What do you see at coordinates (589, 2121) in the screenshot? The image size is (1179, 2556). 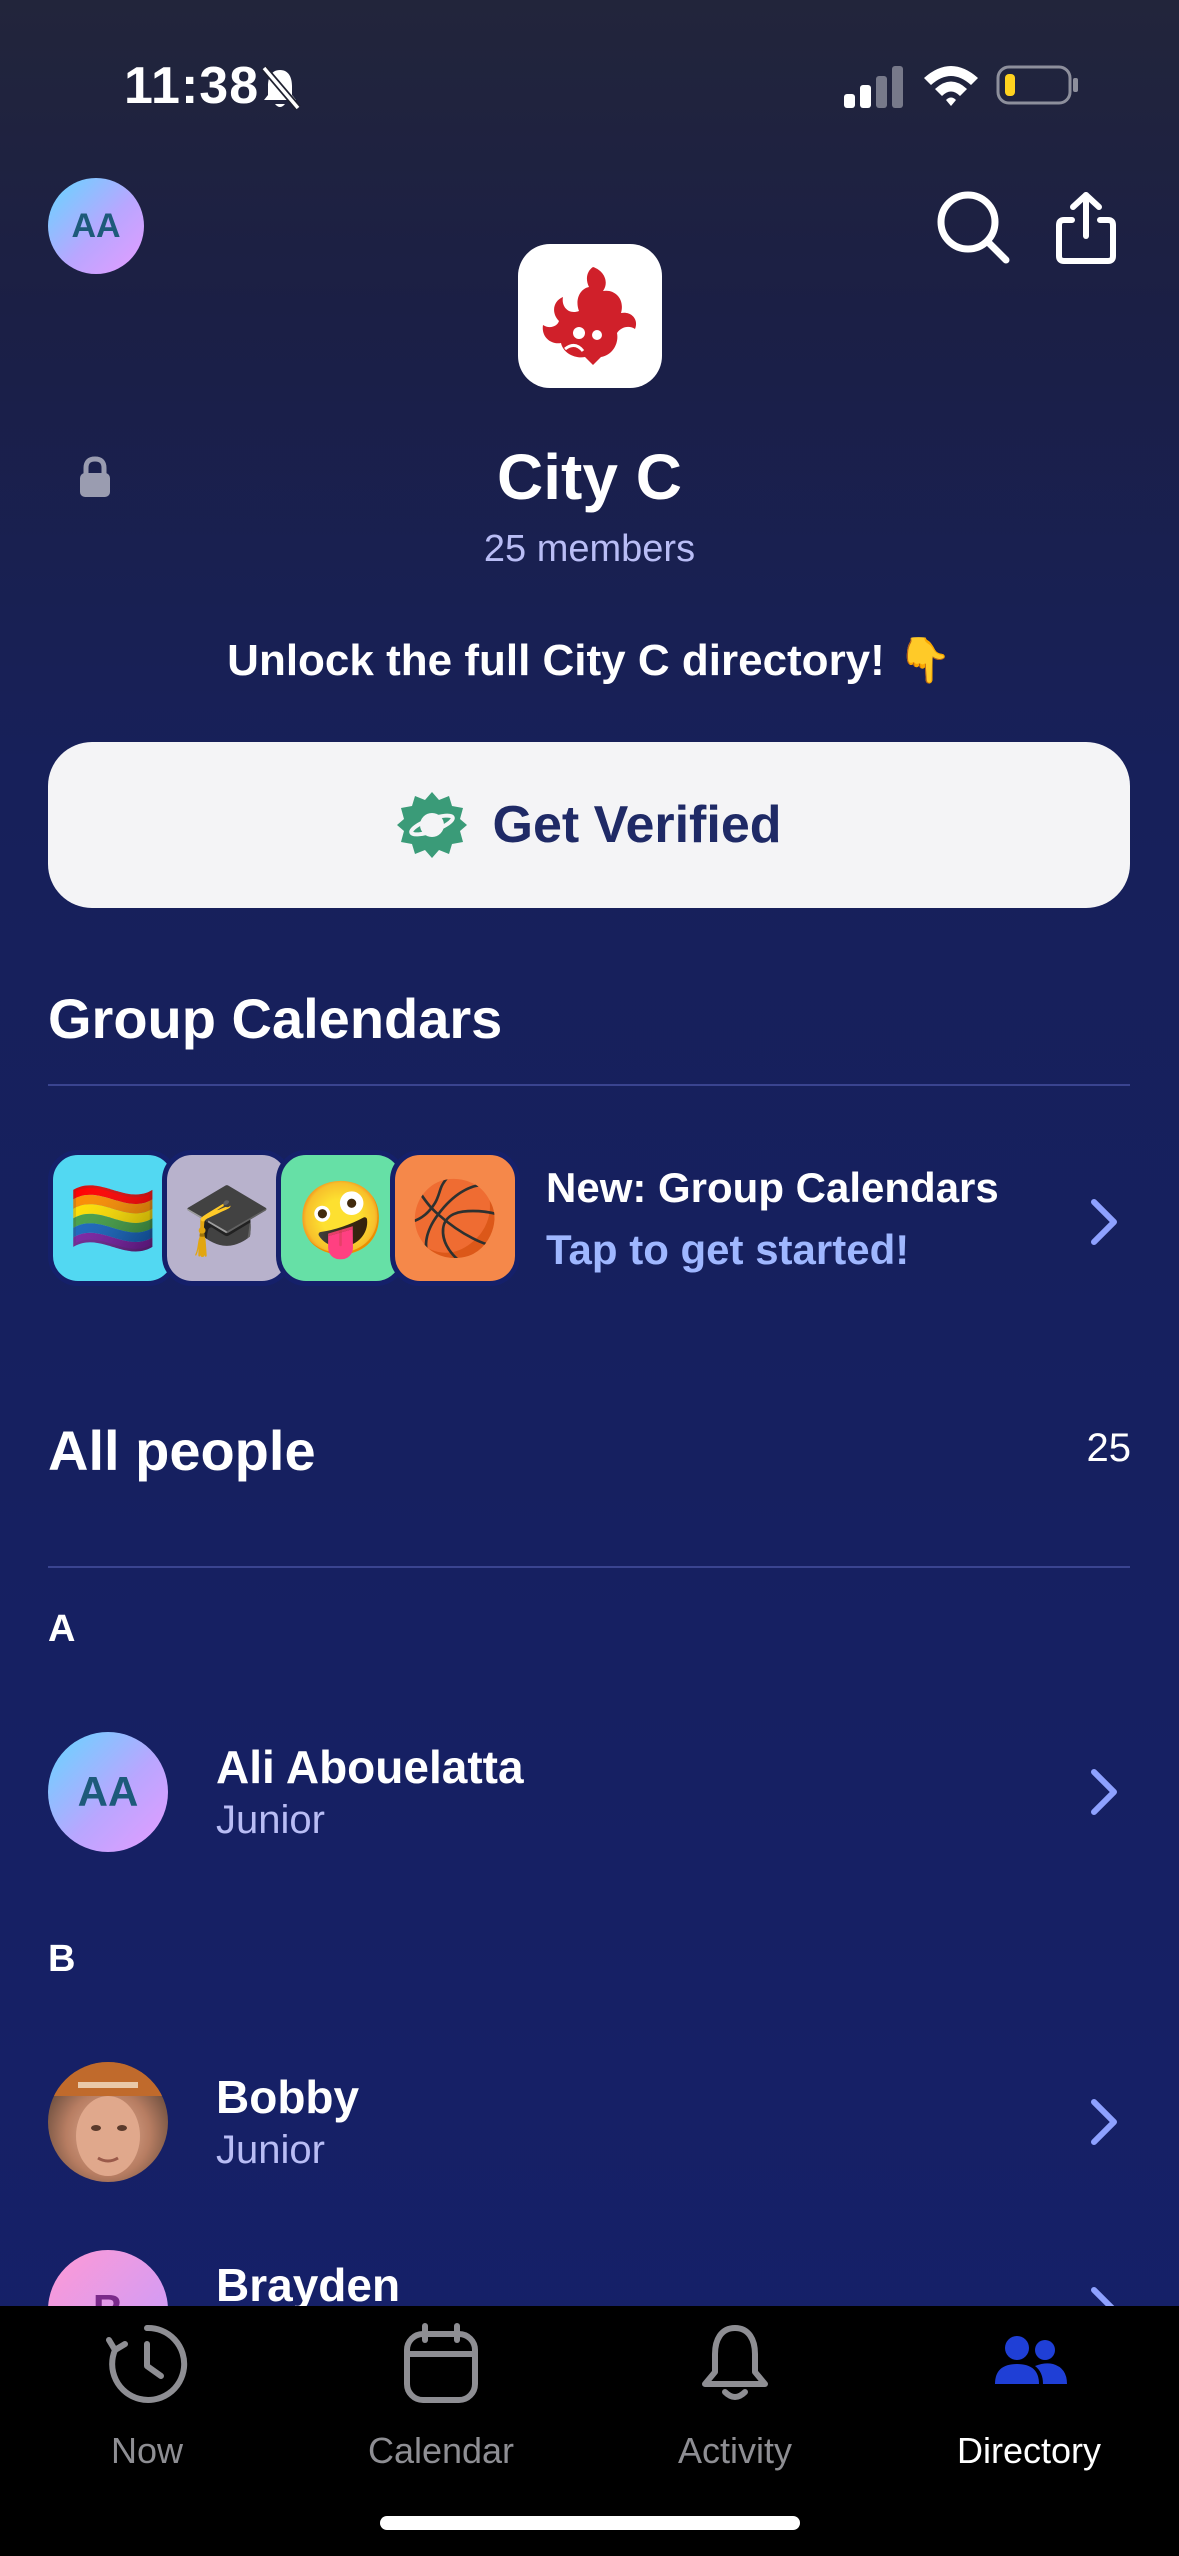 I see `list-item: Bobby Junior` at bounding box center [589, 2121].